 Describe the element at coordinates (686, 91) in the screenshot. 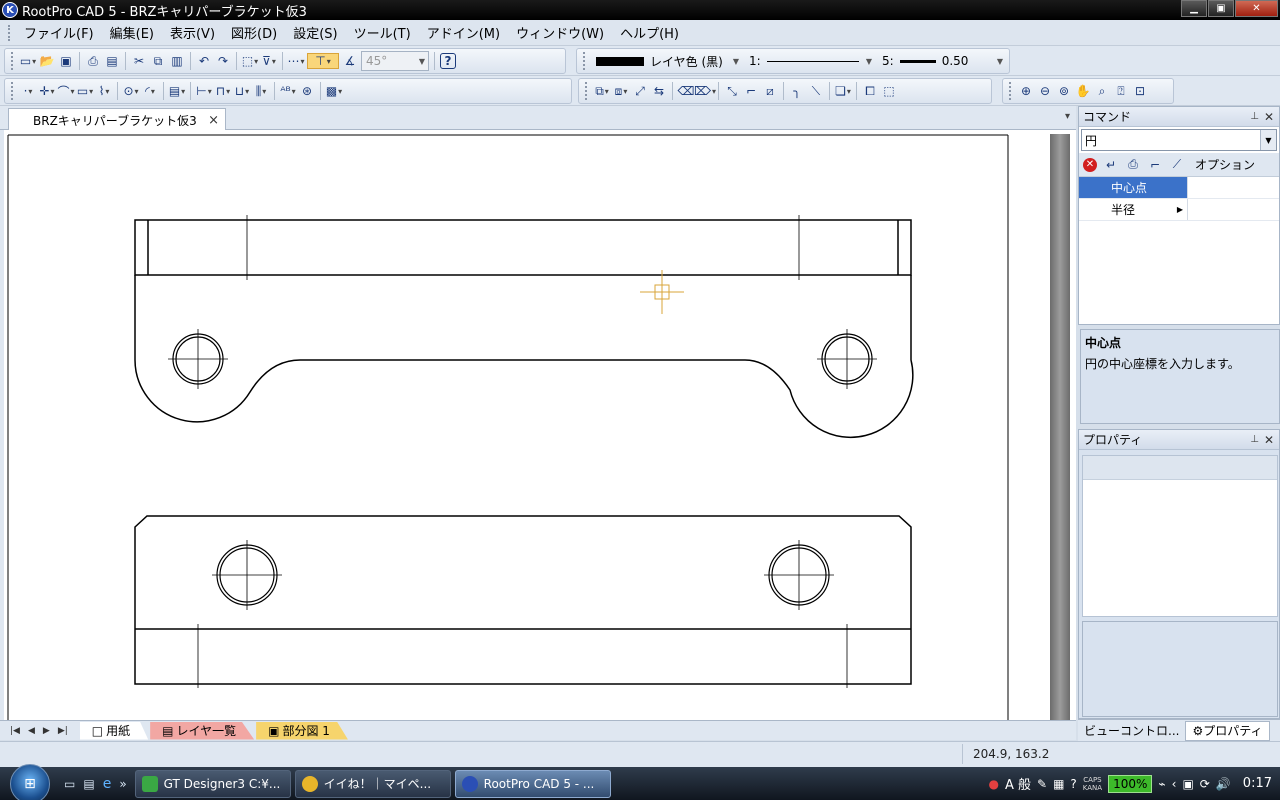

I see `erase-icon: ⌫` at that location.